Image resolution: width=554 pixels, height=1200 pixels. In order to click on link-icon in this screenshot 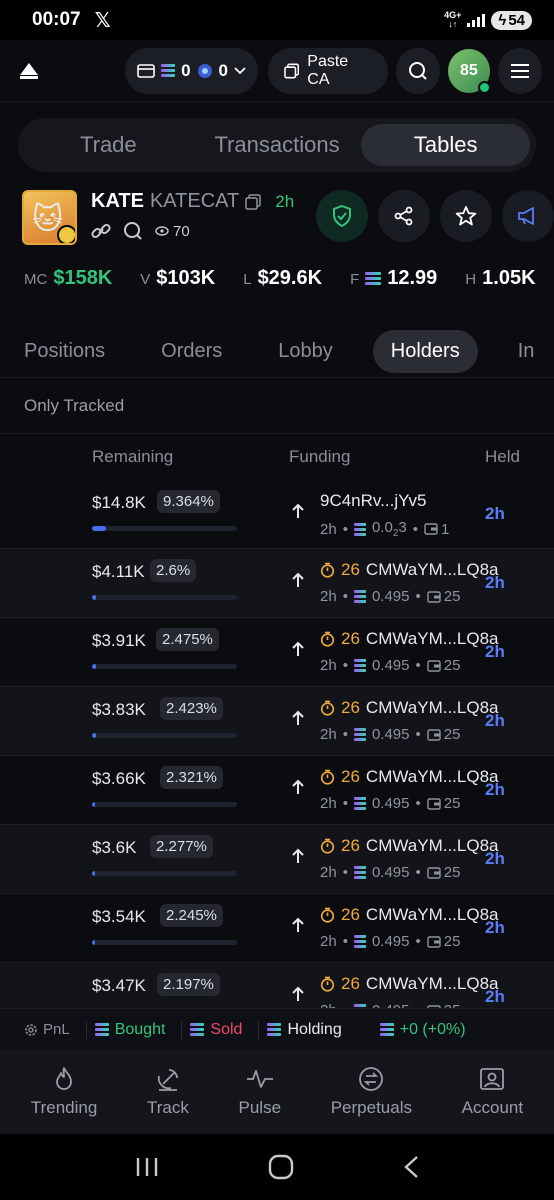, I will do `click(101, 231)`.